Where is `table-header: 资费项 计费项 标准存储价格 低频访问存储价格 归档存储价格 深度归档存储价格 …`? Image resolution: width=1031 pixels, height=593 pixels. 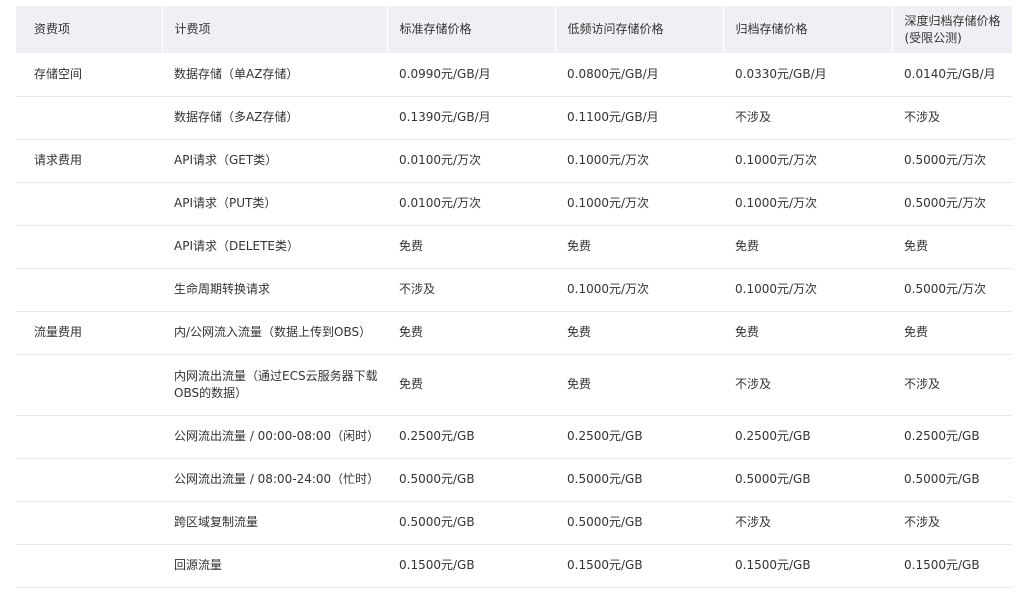 table-header: 资费项 计费项 标准存储价格 低频访问存储价格 归档存储价格 深度归档存储价格 … is located at coordinates (514, 29).